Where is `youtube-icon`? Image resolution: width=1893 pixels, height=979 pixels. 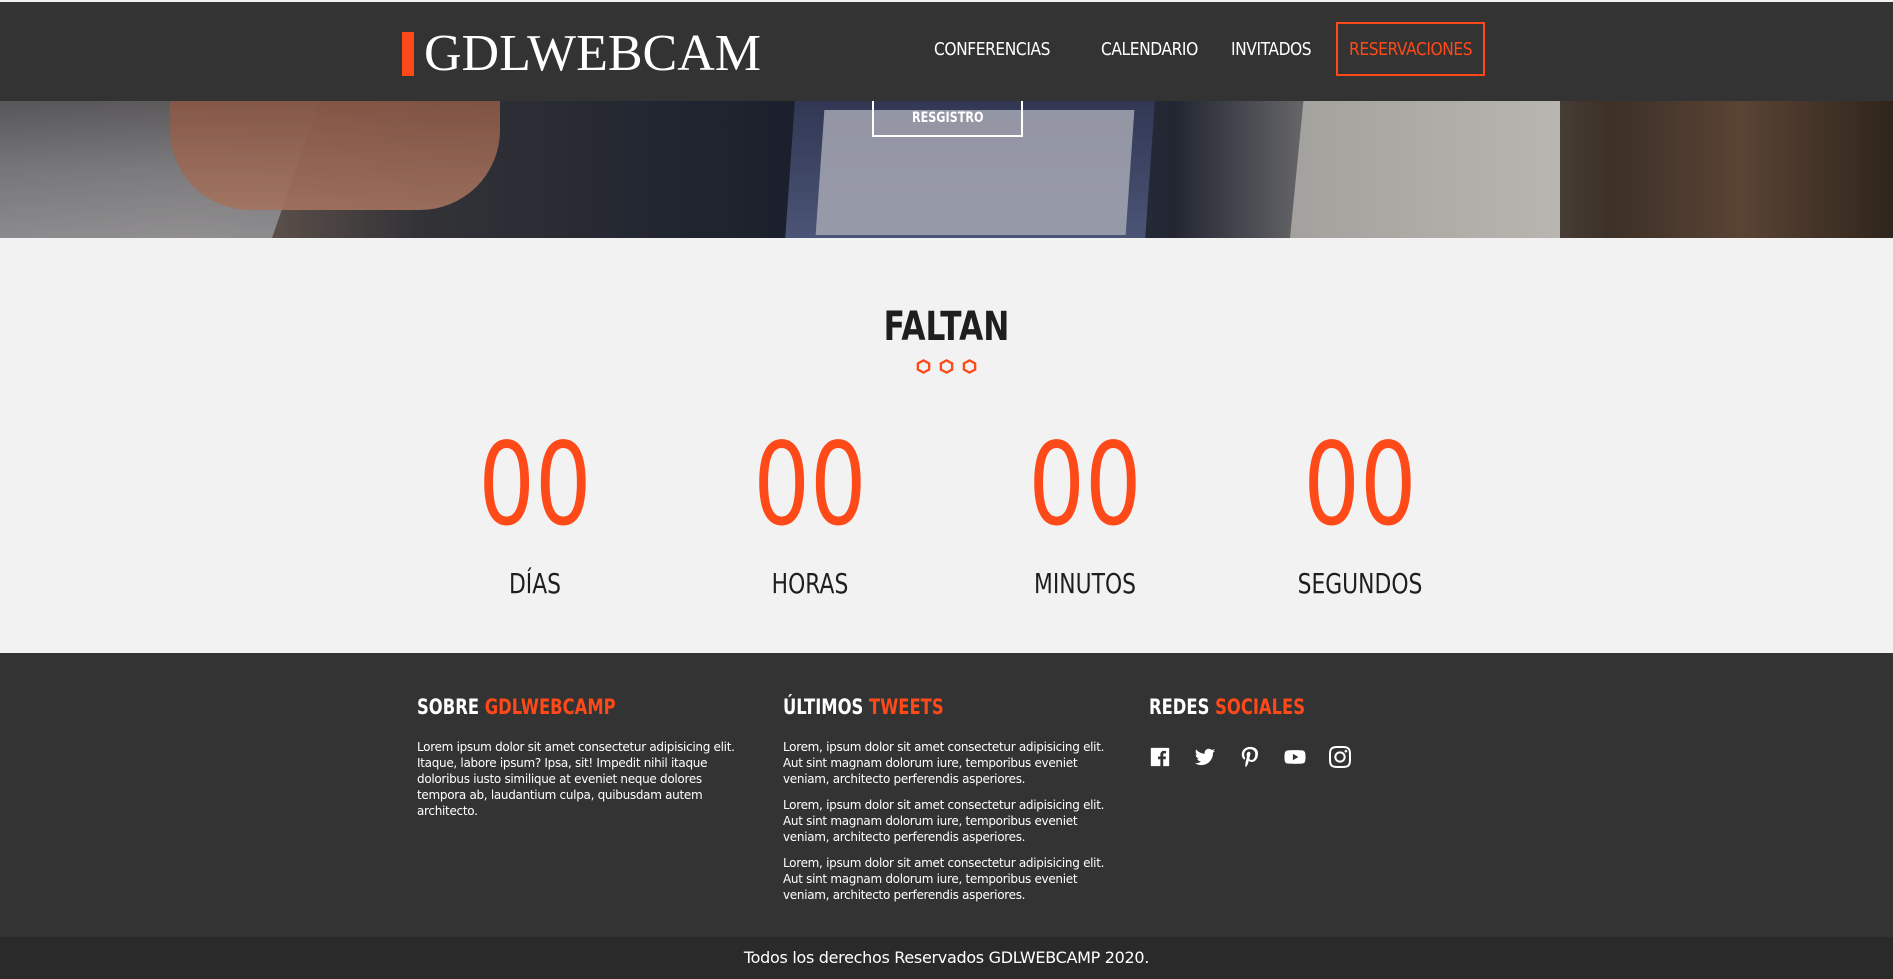
youtube-icon is located at coordinates (1295, 757).